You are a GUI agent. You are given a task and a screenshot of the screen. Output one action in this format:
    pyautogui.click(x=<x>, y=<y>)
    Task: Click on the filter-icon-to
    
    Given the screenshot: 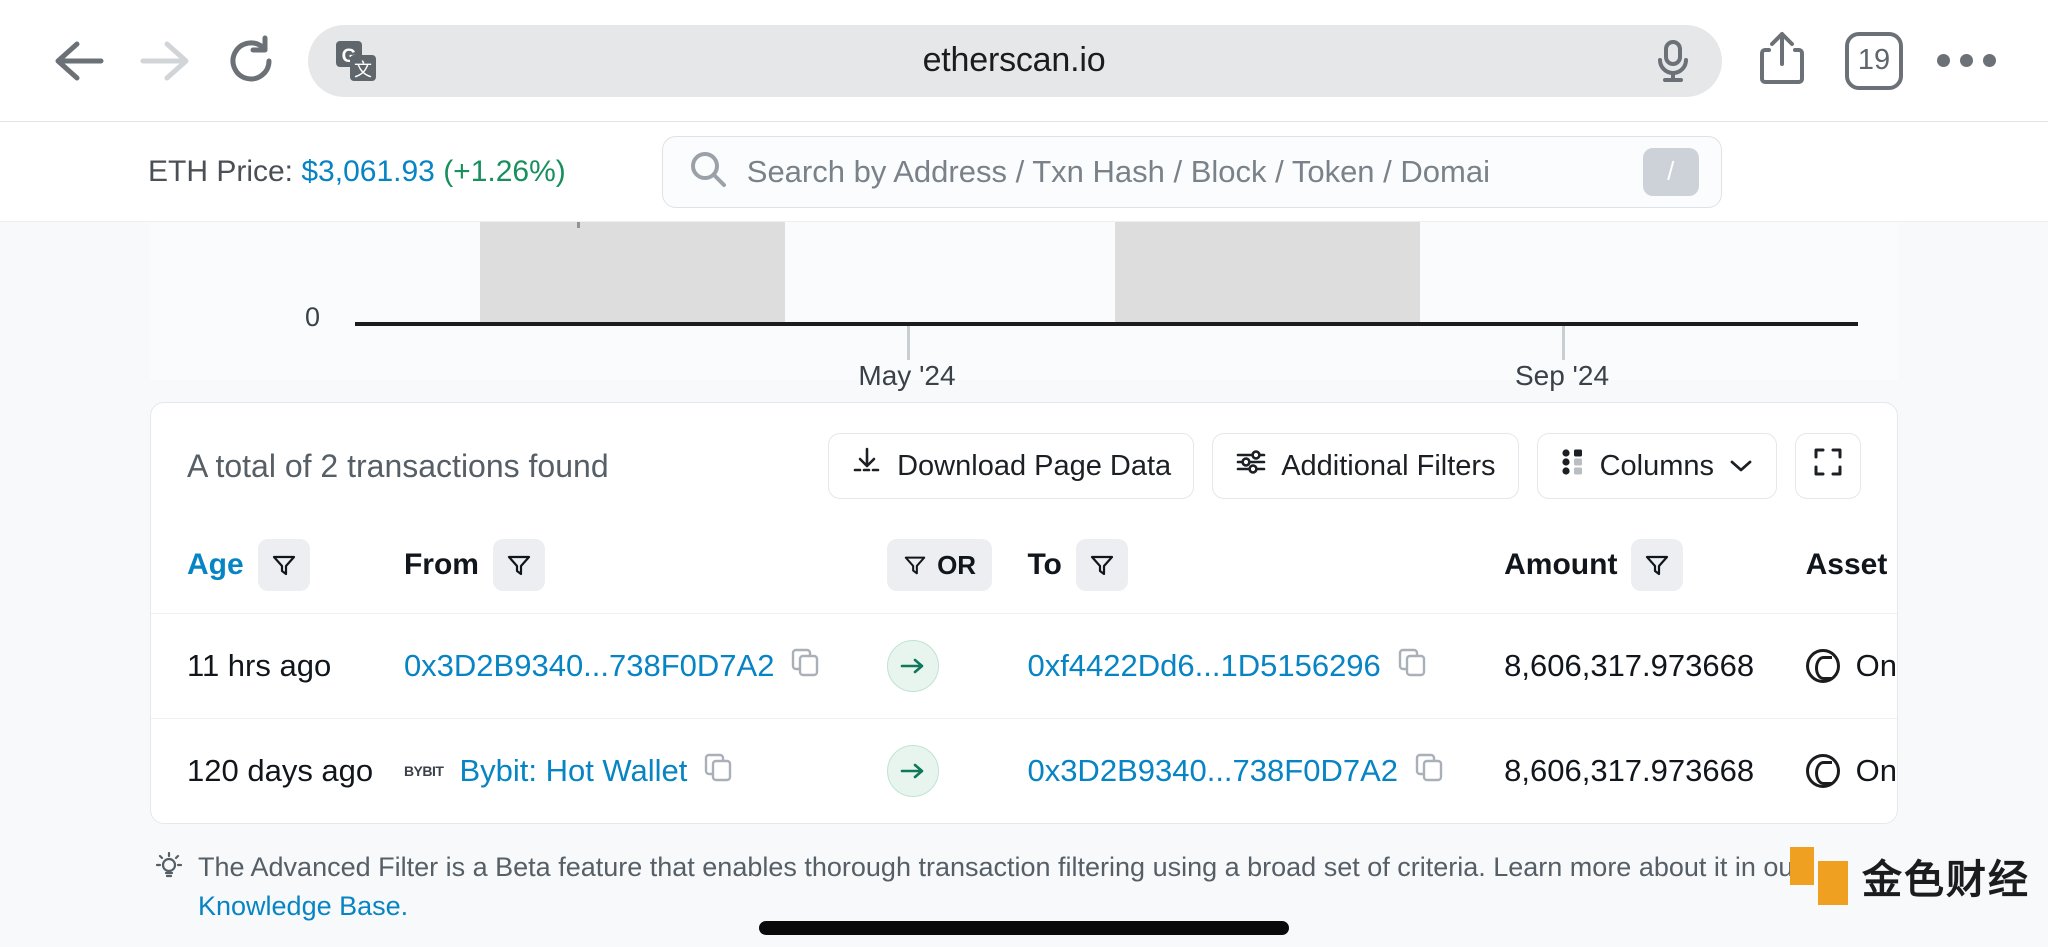 What is the action you would take?
    pyautogui.click(x=1101, y=565)
    